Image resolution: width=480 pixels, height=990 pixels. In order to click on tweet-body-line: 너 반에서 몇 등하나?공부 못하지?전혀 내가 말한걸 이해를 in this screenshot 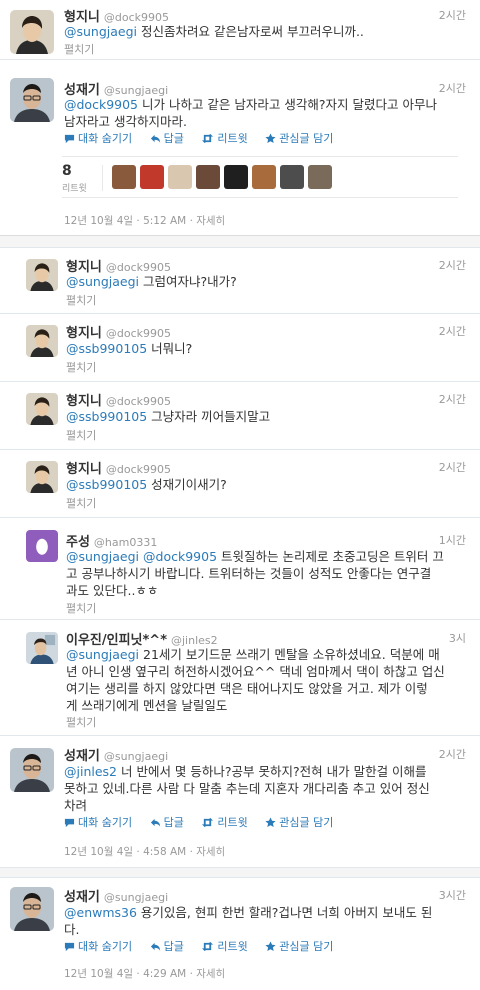, I will do `click(272, 771)`.